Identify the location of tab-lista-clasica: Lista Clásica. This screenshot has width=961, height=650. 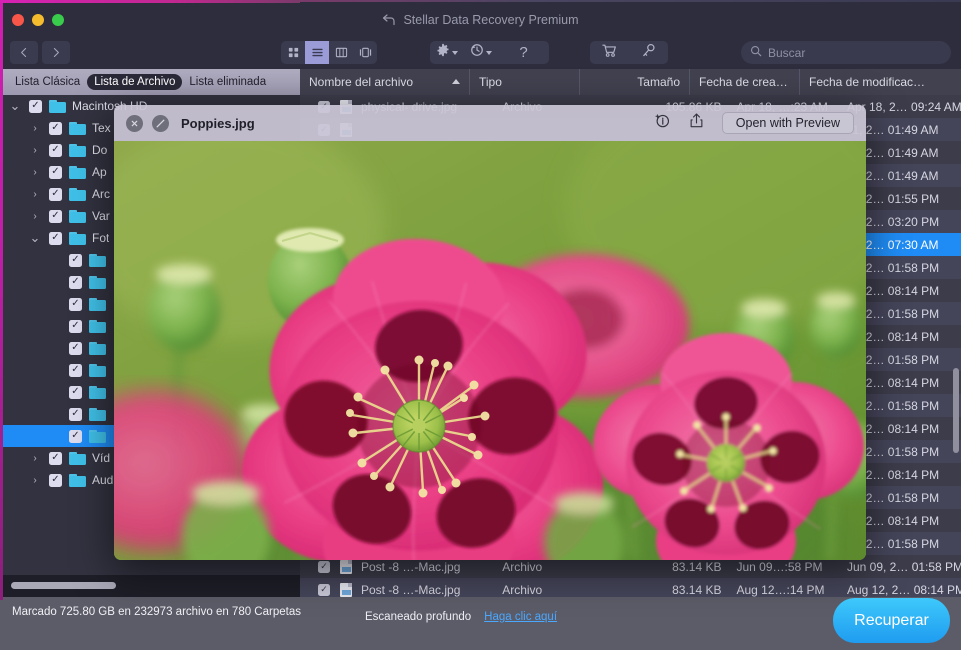
(47, 82).